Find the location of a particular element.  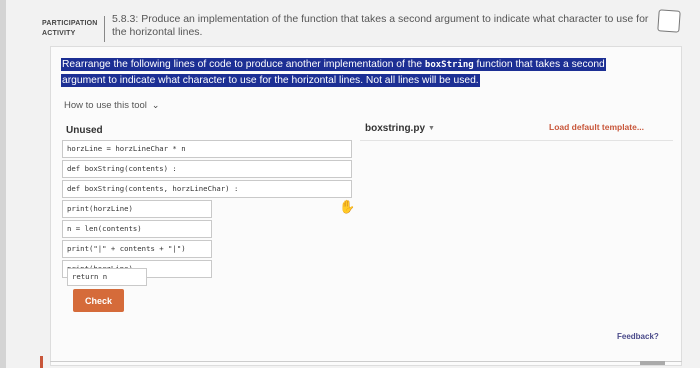

hand-cursor-icon: ✋ is located at coordinates (347, 206).